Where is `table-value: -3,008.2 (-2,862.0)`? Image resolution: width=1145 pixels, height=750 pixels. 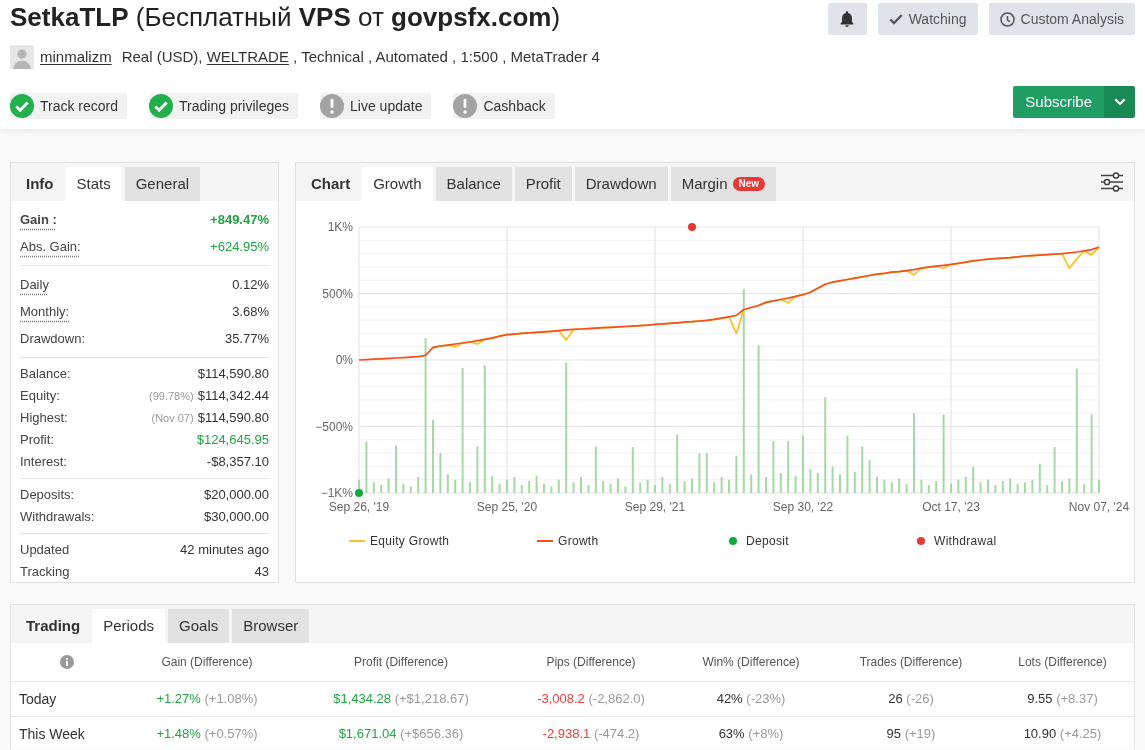
table-value: -3,008.2 (-2,862.0) is located at coordinates (591, 699).